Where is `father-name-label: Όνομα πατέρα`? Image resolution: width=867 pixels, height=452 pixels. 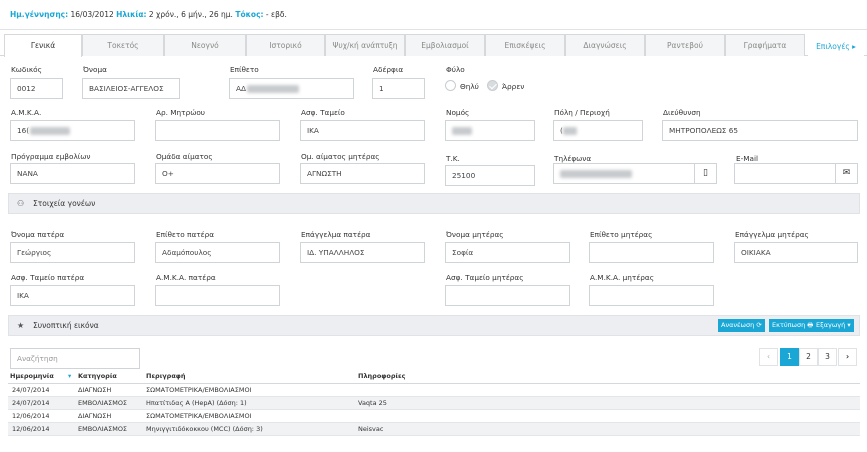
father-name-label: Όνομα πατέρα is located at coordinates (38, 234).